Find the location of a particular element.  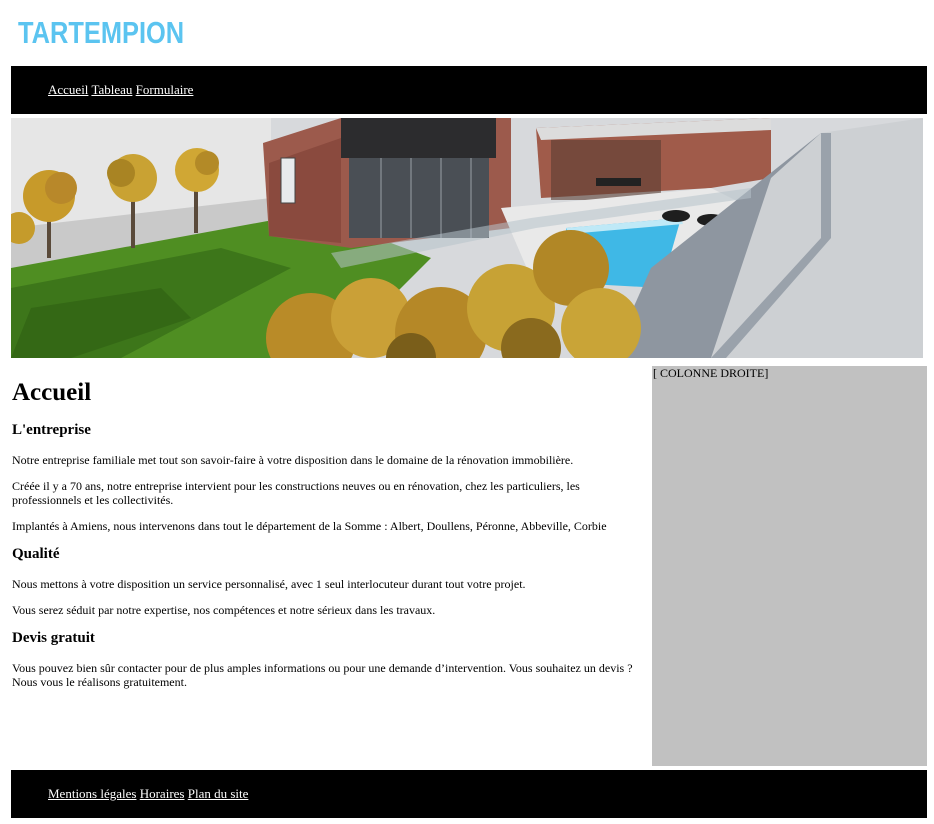

right-column-label: [ COLONNE DROITE] is located at coordinates (711, 373).